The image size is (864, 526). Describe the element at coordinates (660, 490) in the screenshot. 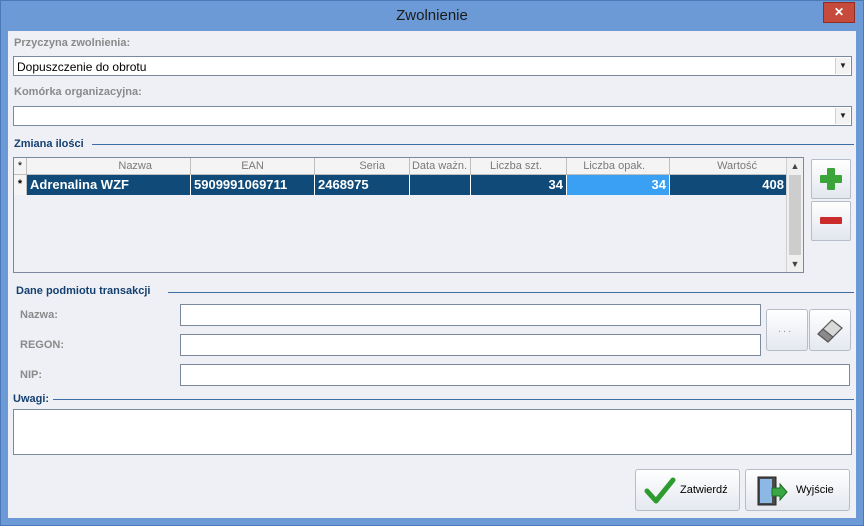

I see `check-icon` at that location.